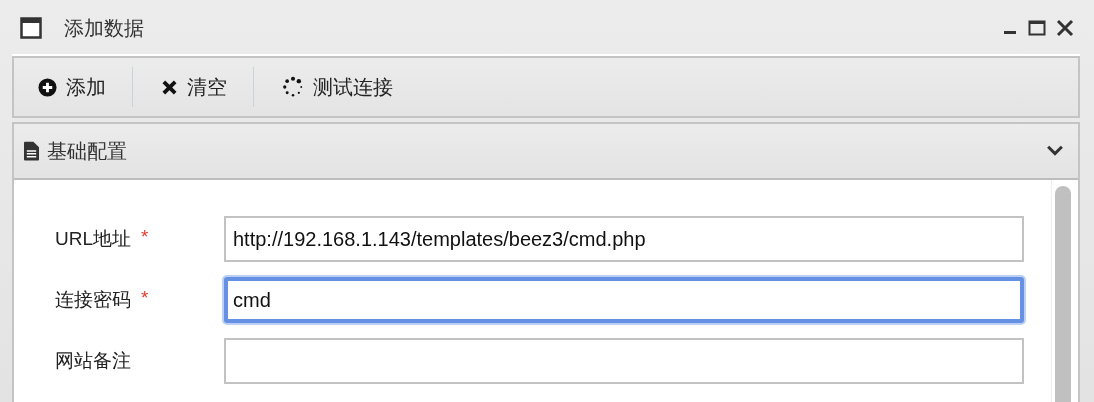 The image size is (1094, 402). I want to click on field-label: 连接密码, so click(93, 300).